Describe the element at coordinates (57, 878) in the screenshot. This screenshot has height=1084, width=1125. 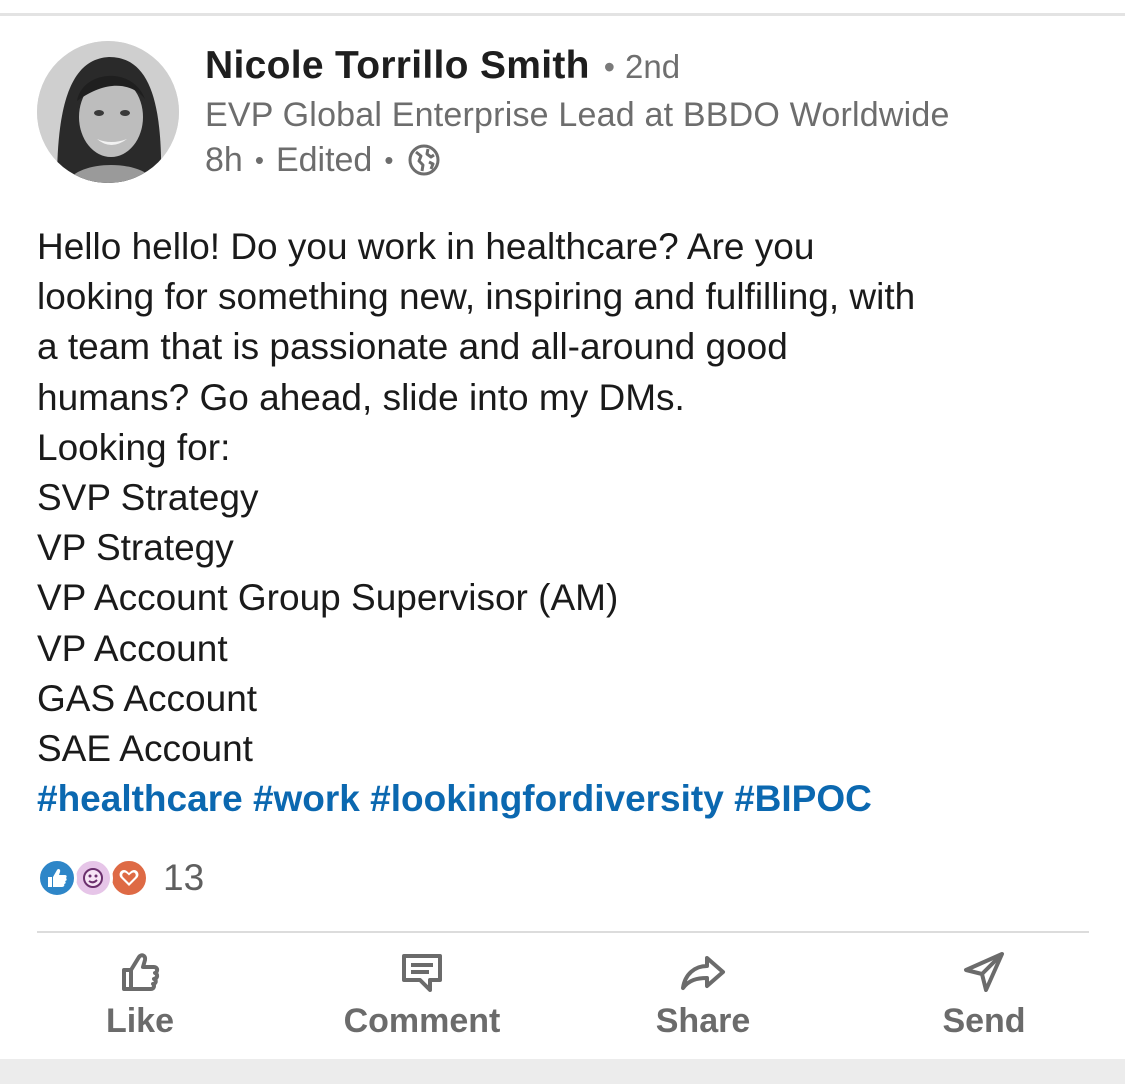
I see `like-reaction-icon` at that location.